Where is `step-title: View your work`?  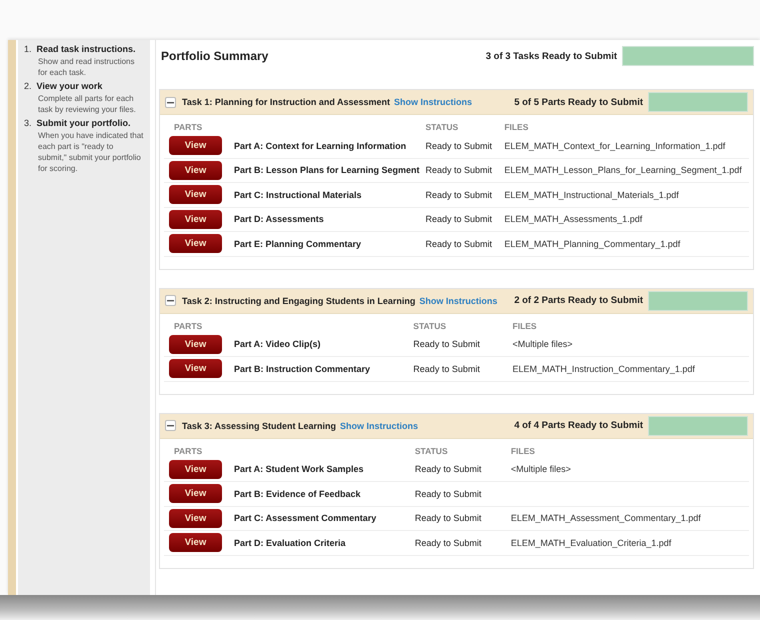
step-title: View your work is located at coordinates (69, 86).